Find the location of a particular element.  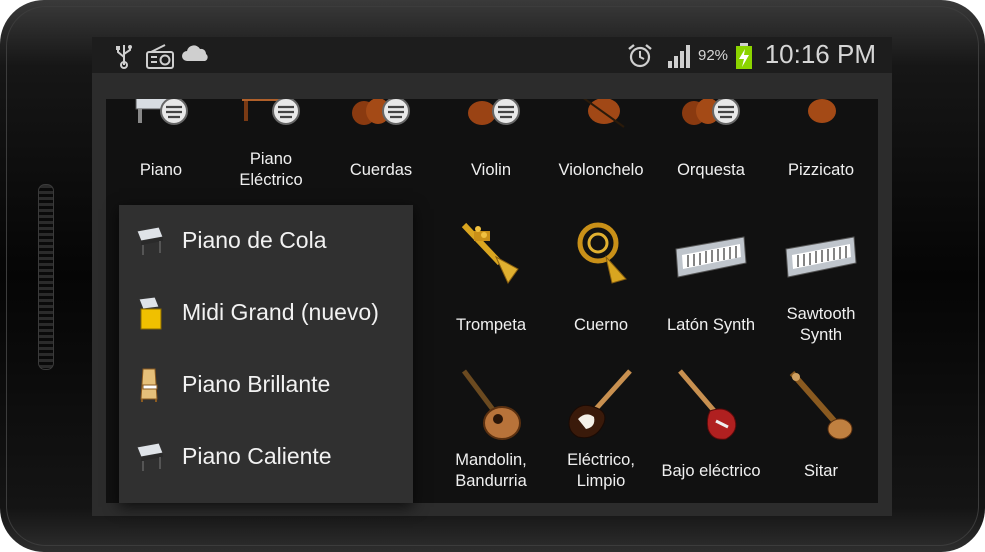

signal-icon is located at coordinates (679, 56).